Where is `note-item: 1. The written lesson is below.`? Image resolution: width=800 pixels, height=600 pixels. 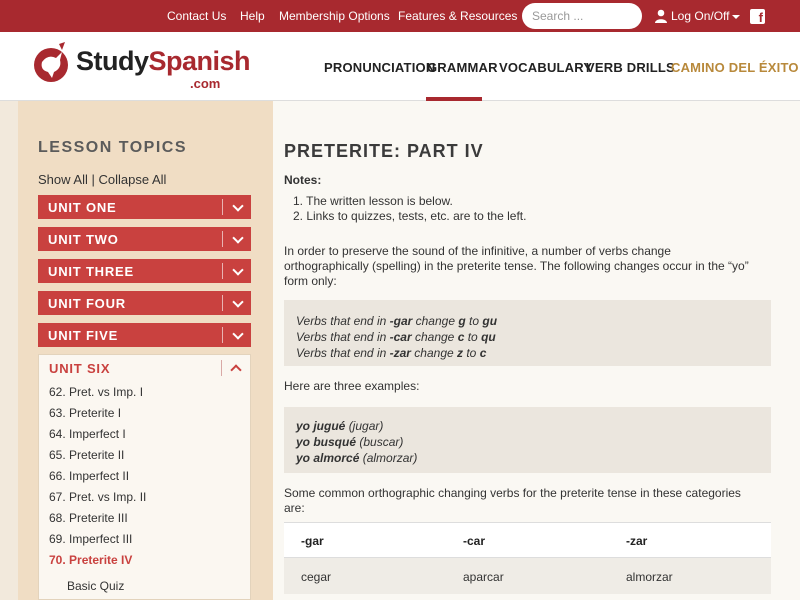
note-item: 1. The written lesson is below. is located at coordinates (373, 201).